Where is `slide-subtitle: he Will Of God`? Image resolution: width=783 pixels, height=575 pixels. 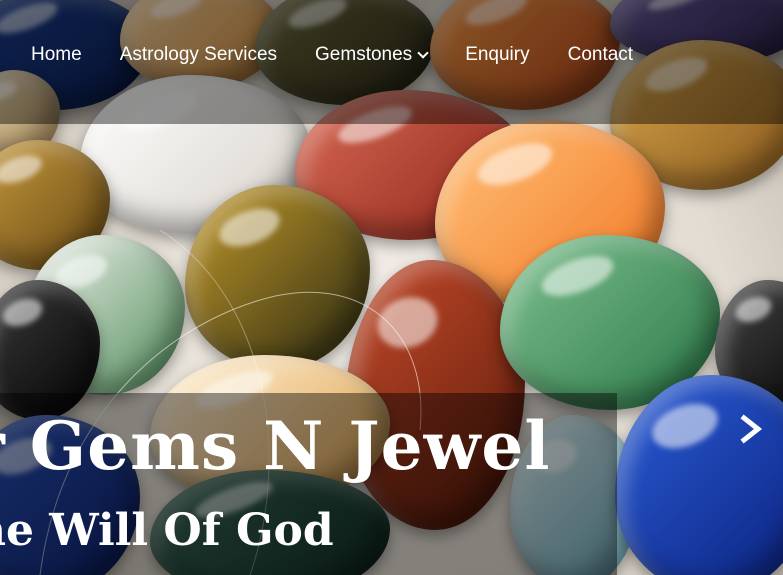 slide-subtitle: he Will Of God is located at coordinates (167, 530).